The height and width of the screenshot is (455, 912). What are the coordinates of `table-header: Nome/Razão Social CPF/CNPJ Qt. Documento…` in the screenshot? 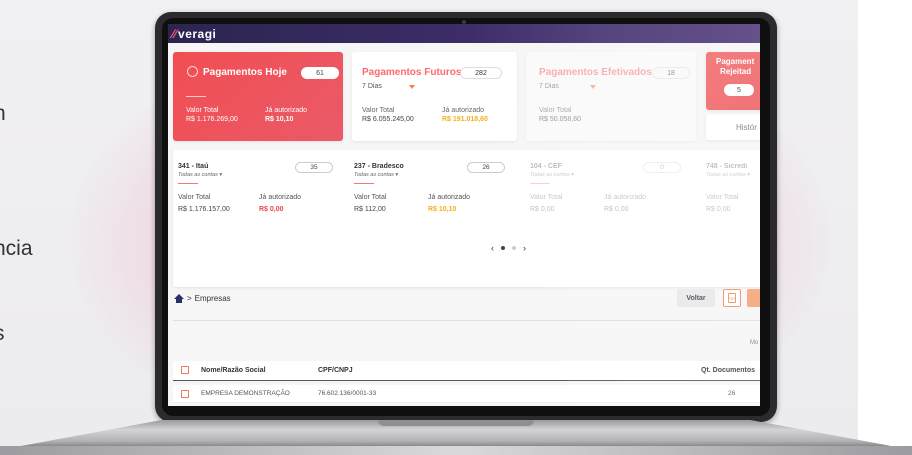 It's located at (466, 371).